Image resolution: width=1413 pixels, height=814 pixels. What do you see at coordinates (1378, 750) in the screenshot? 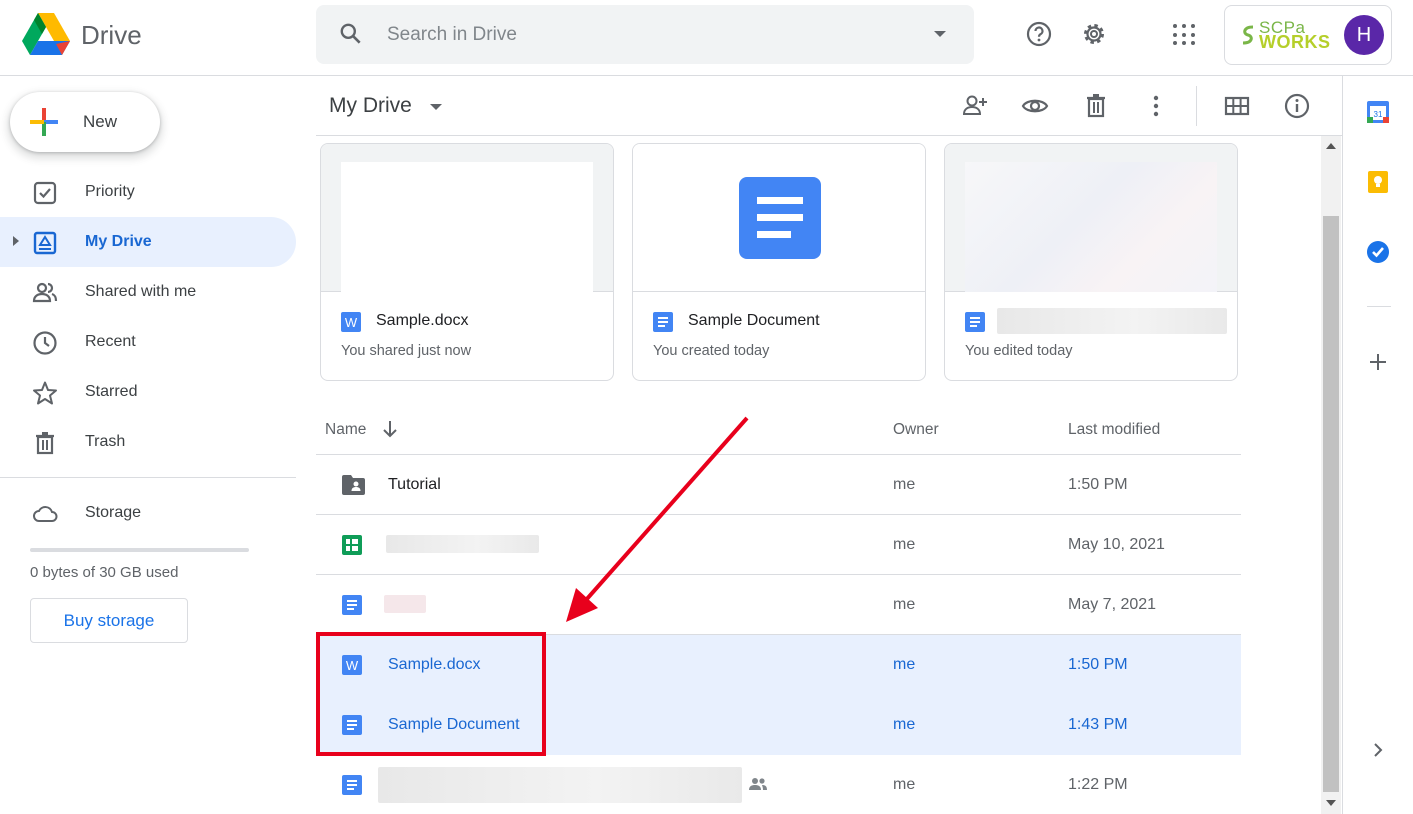
I see `chevron-right-icon` at bounding box center [1378, 750].